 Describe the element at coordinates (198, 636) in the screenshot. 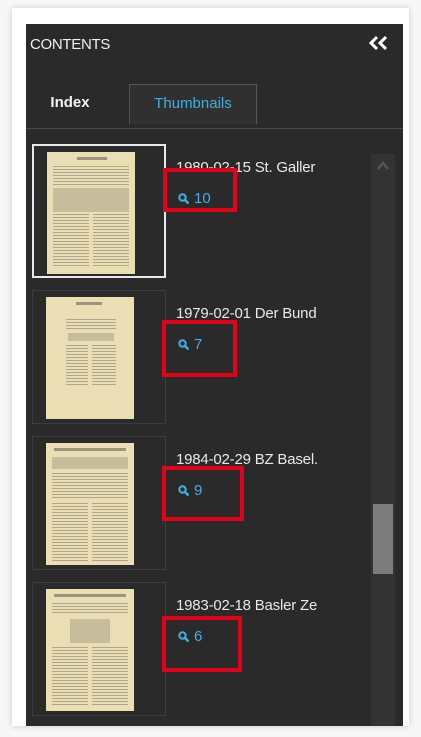

I see `hit-count: 6` at that location.